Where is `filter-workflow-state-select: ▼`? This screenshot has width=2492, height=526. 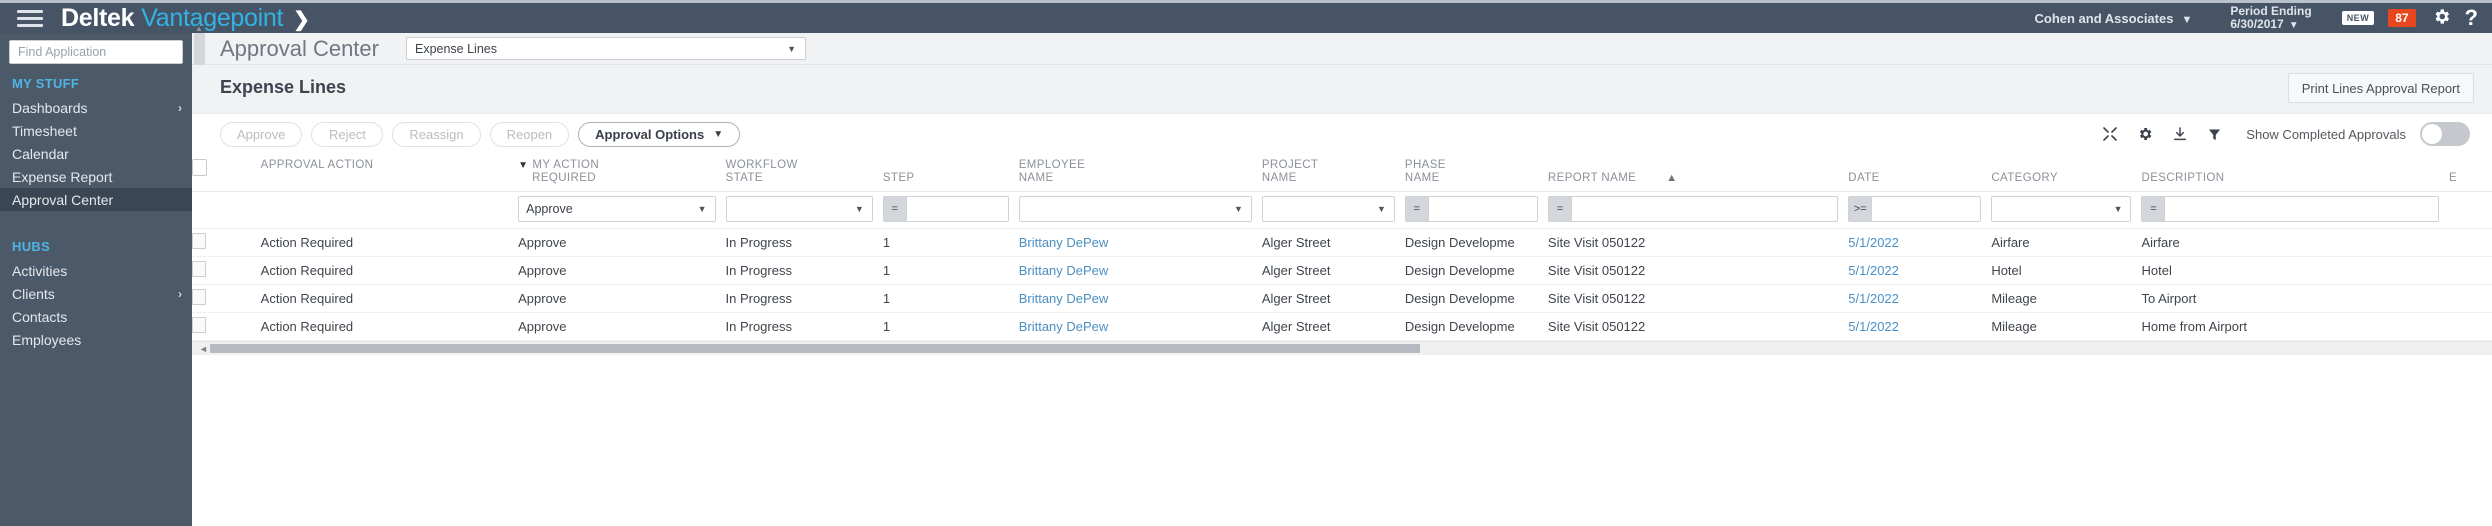
filter-workflow-state-select: ▼ is located at coordinates (799, 209).